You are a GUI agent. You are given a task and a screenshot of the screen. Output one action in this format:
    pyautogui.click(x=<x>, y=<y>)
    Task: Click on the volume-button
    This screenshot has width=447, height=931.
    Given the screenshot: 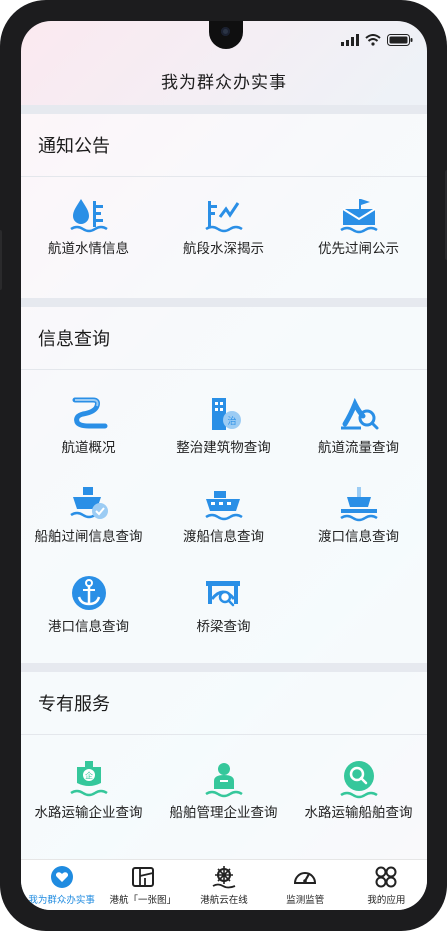 What is the action you would take?
    pyautogui.click(x=1, y=260)
    